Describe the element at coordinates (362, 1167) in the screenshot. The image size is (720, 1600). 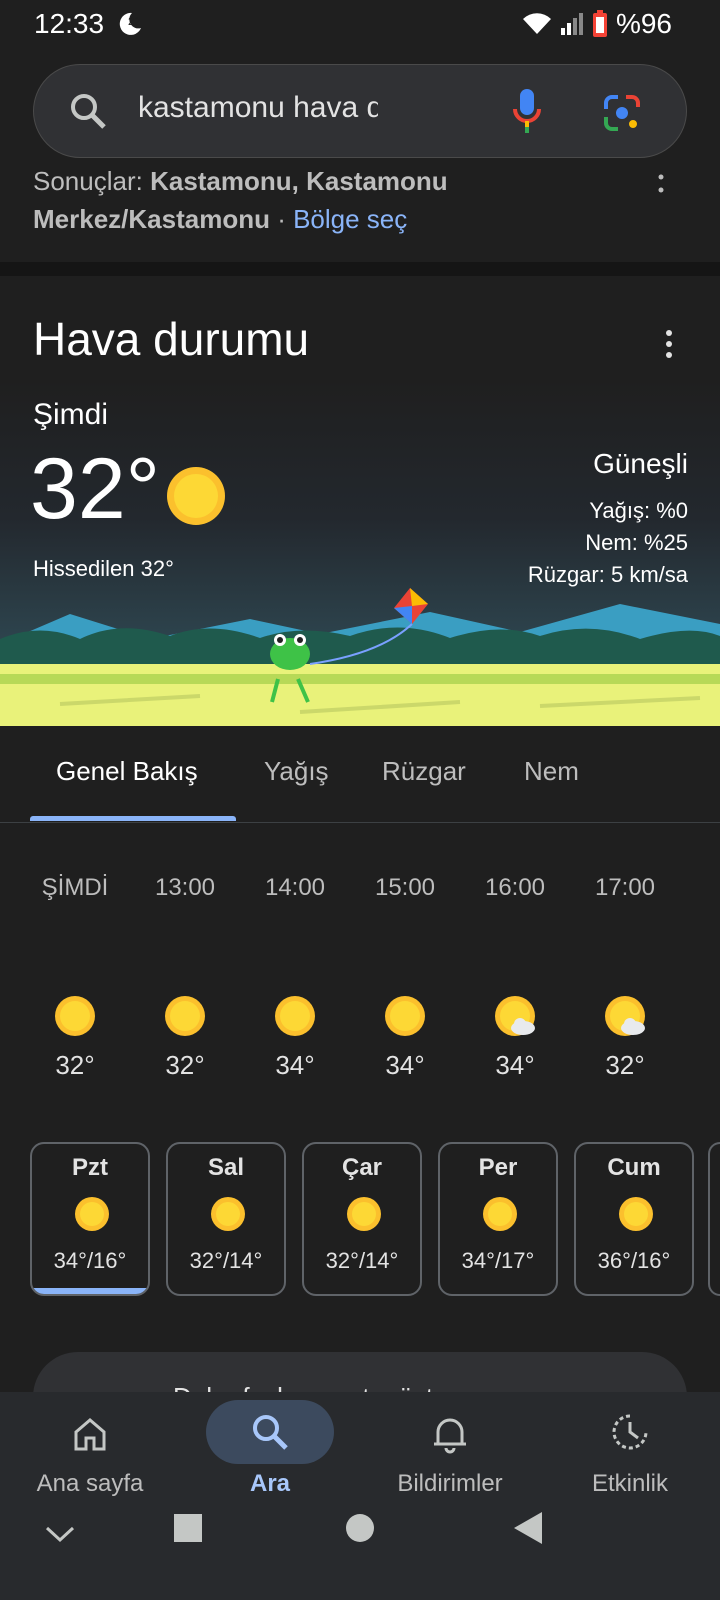
I see `day-name: Çar` at that location.